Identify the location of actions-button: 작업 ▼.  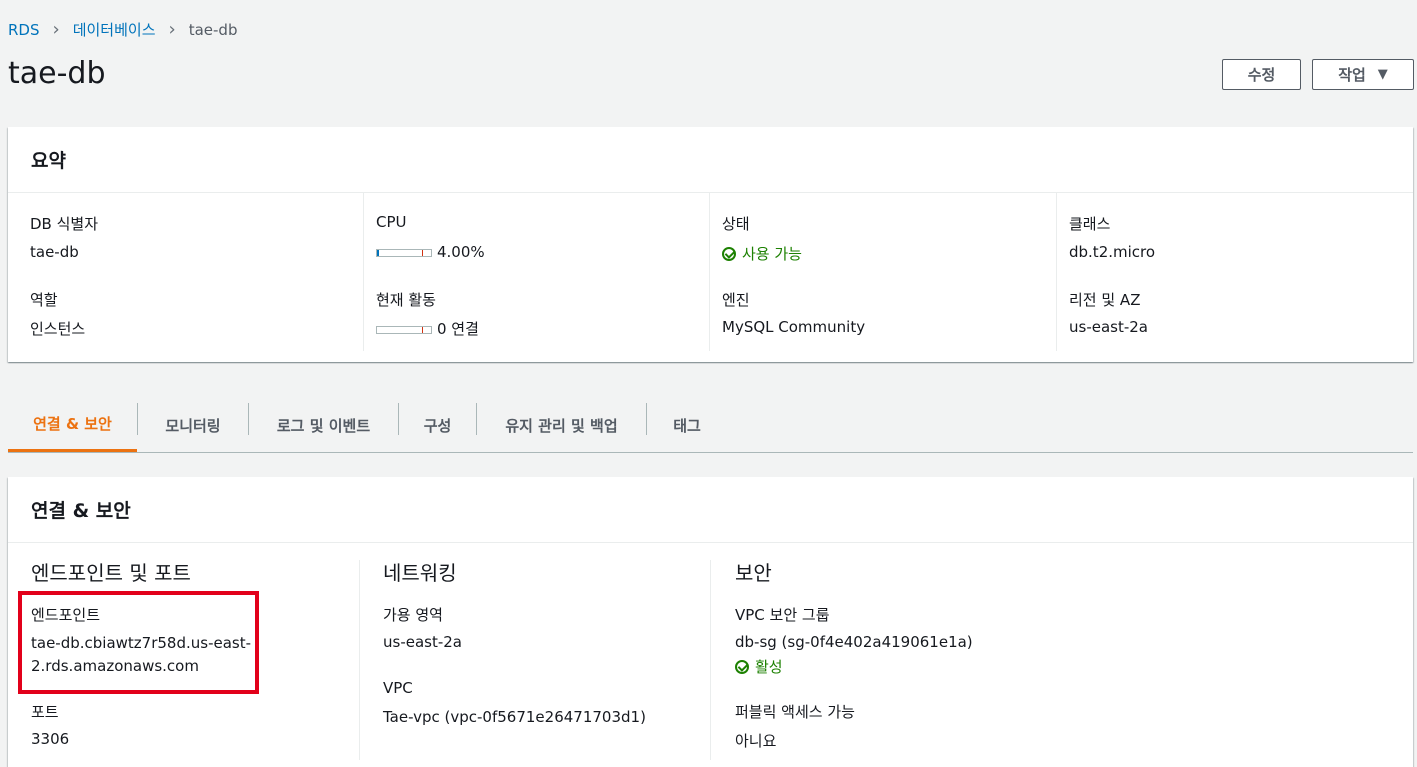
(1363, 74).